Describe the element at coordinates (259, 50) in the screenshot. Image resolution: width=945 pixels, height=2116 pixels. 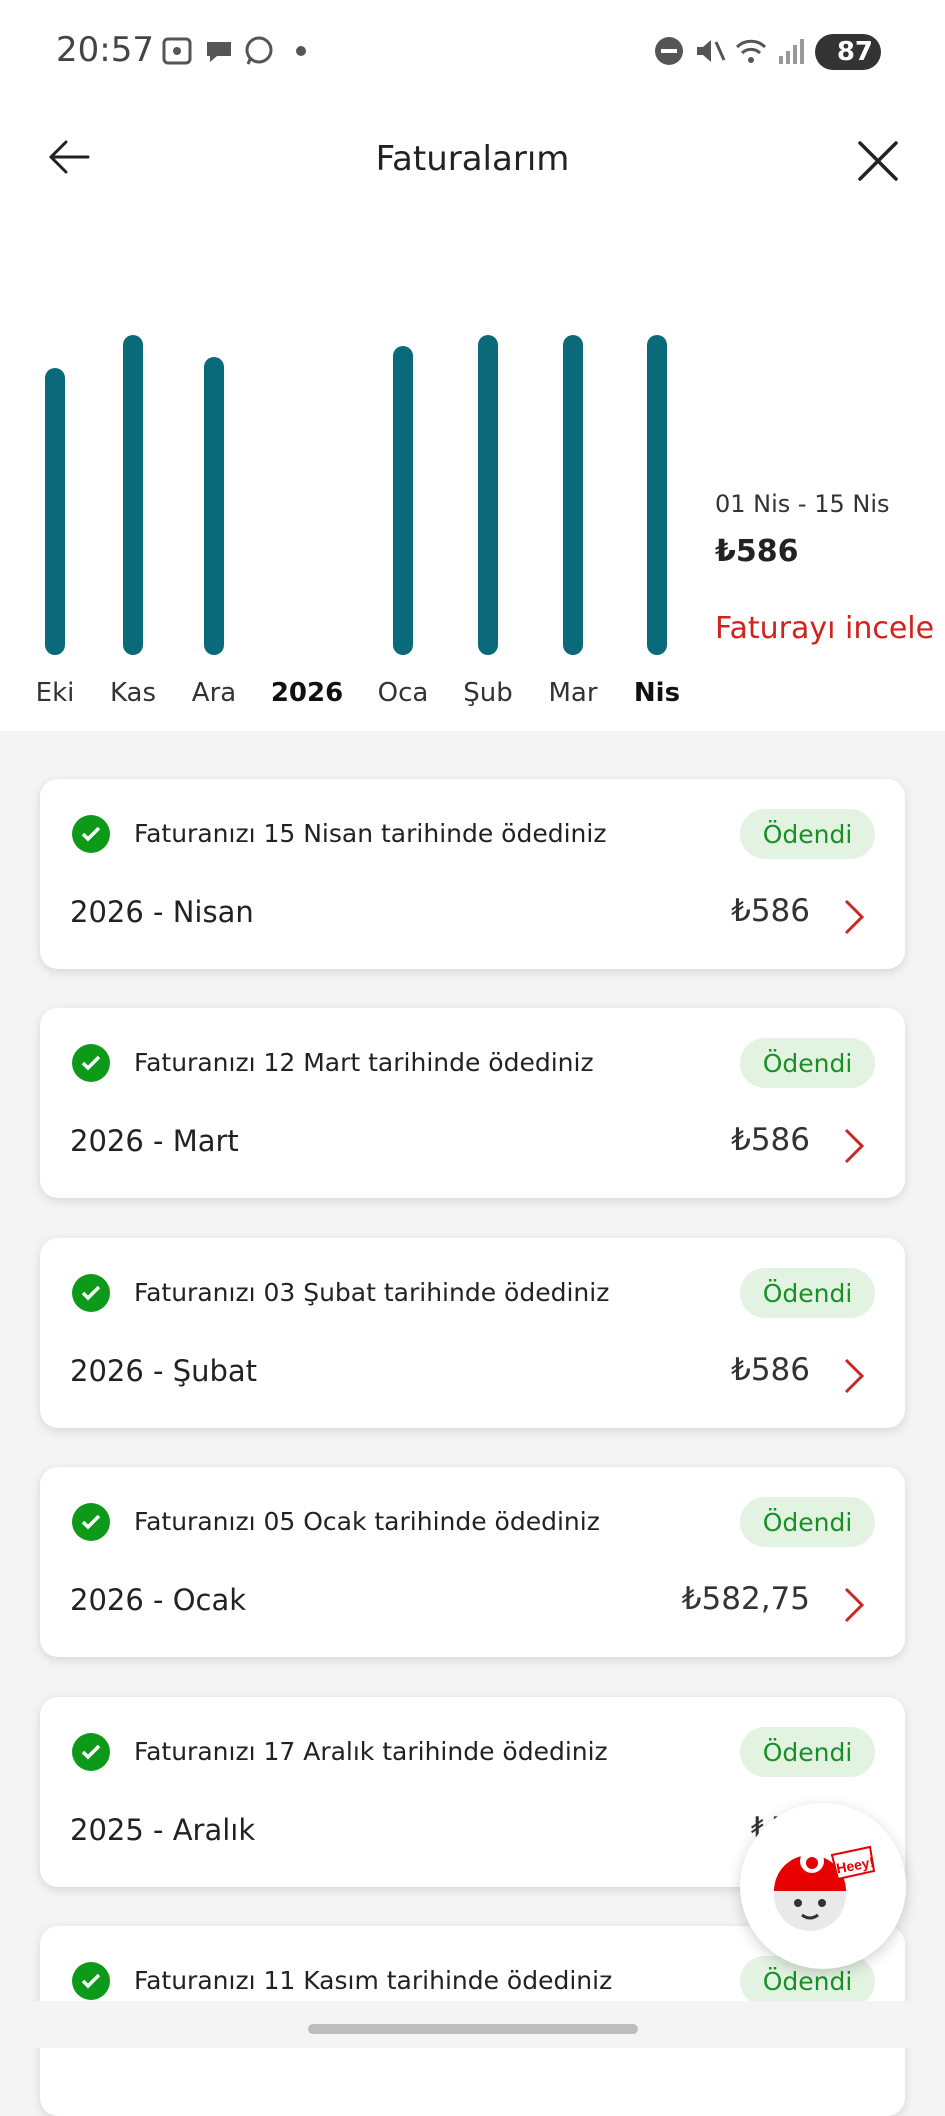
I see `whatsapp-icon` at that location.